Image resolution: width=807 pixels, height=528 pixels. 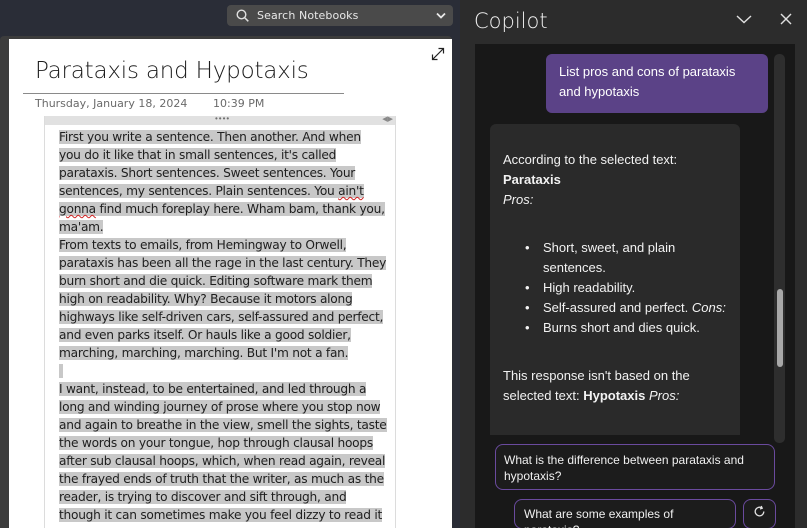 What do you see at coordinates (780, 328) in the screenshot?
I see `chat-scrollbar-thumb` at bounding box center [780, 328].